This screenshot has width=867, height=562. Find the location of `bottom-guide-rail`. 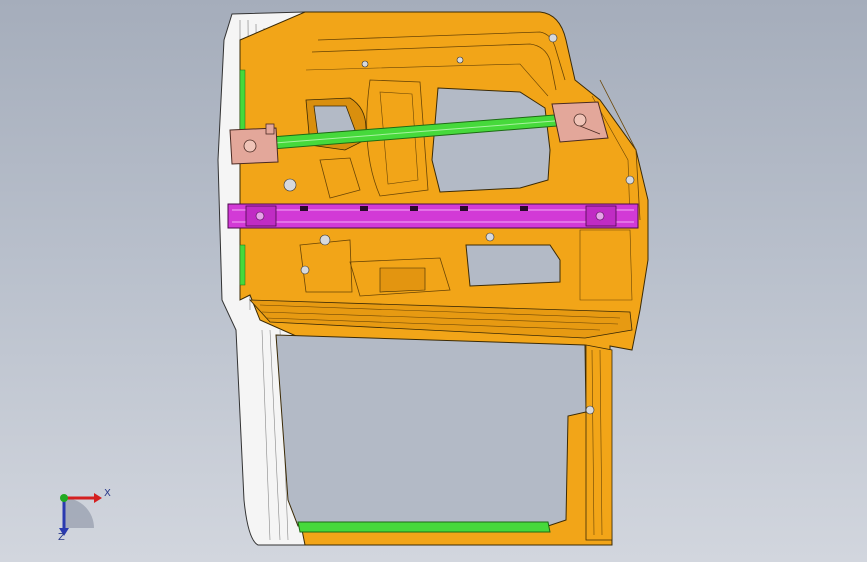

bottom-guide-rail is located at coordinates (424, 527).